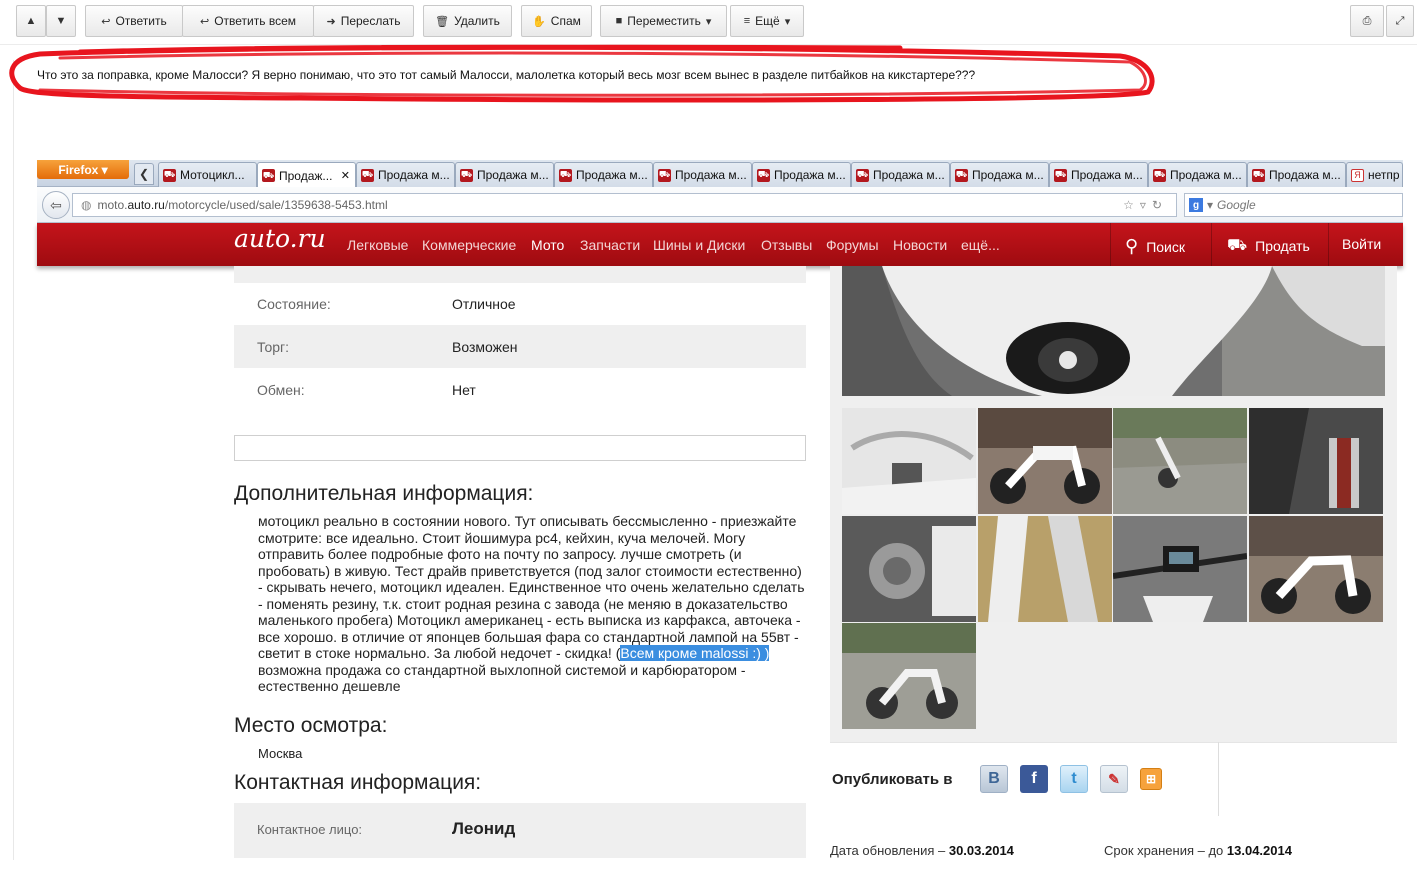 Image resolution: width=1417 pixels, height=873 pixels. I want to click on bargain-label: Торг:, so click(273, 347).